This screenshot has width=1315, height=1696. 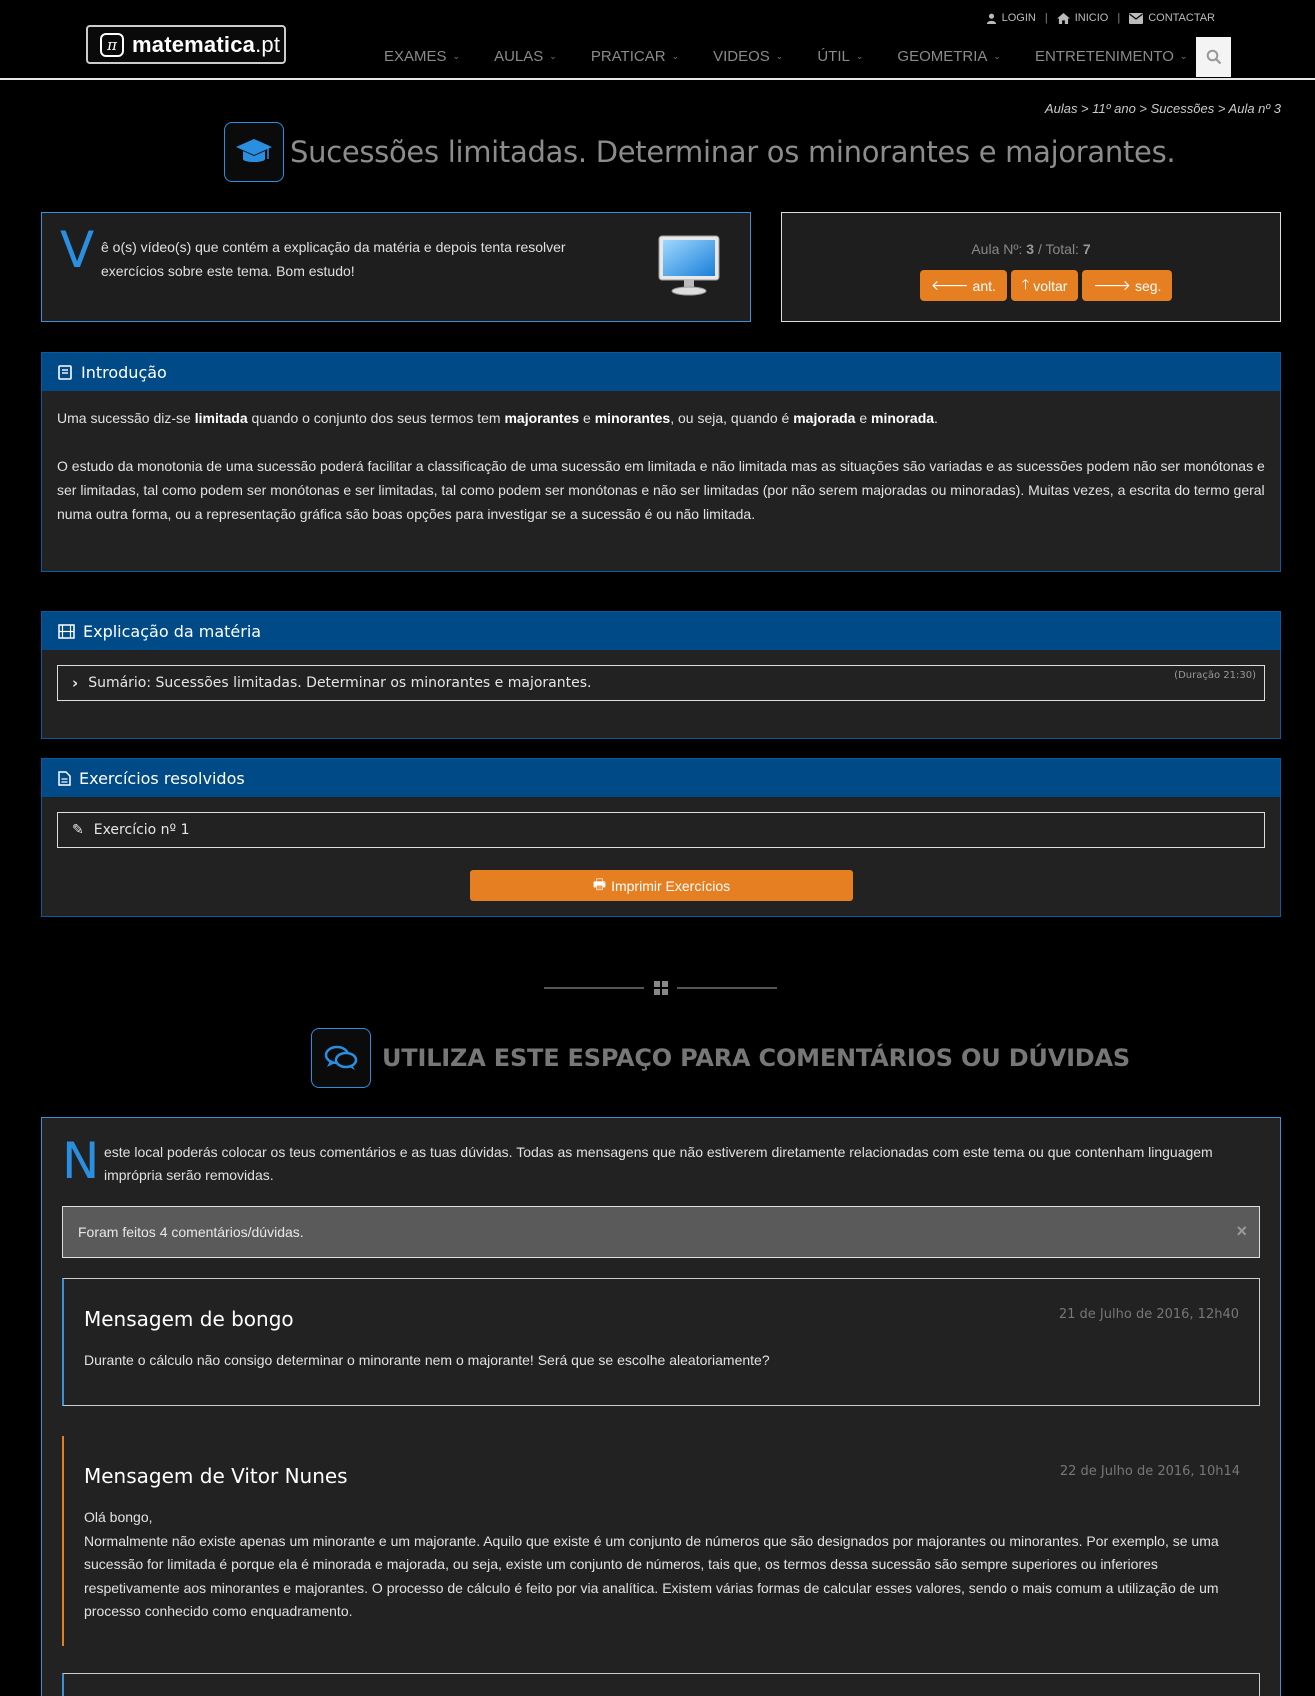 What do you see at coordinates (950, 285) in the screenshot?
I see `arrow-left-icon: 🡐` at bounding box center [950, 285].